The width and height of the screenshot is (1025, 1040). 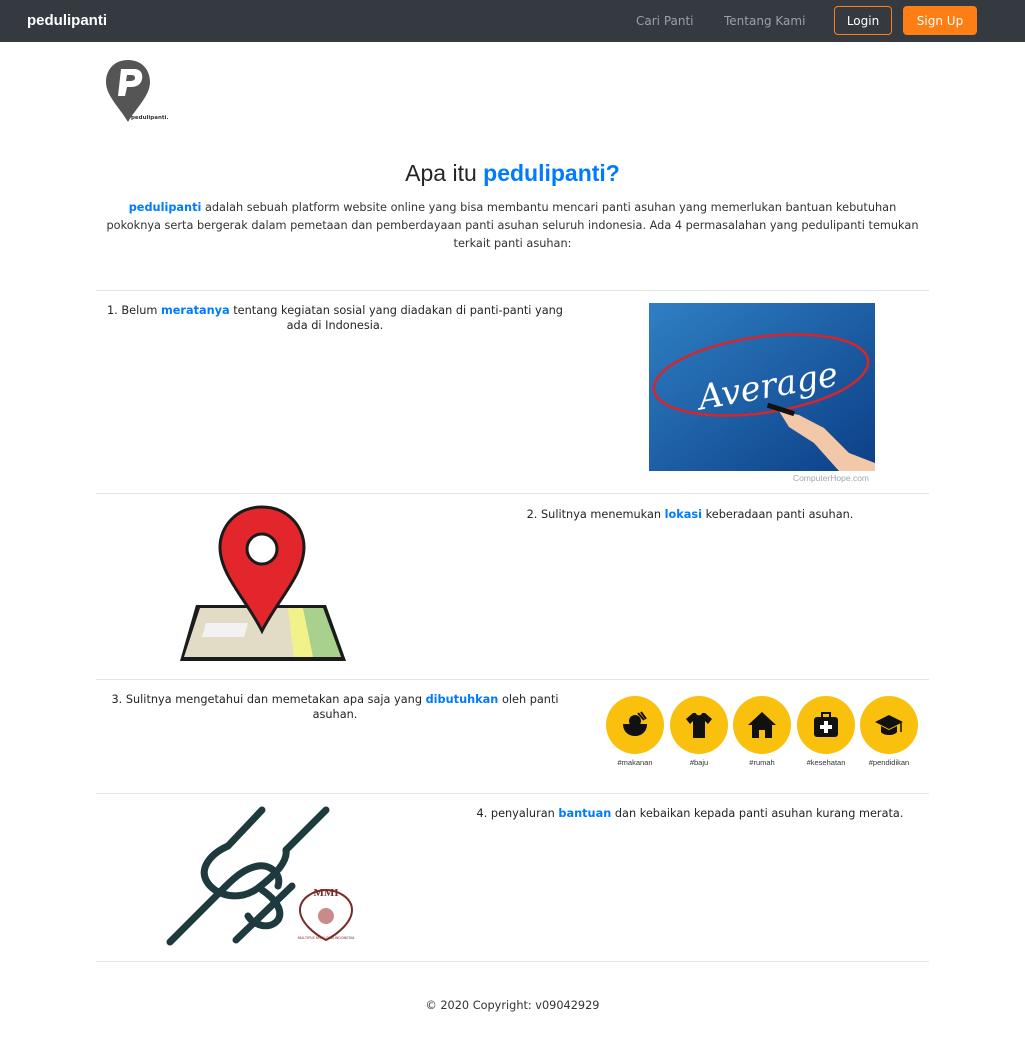 I want to click on shirt-icon, so click(x=699, y=725).